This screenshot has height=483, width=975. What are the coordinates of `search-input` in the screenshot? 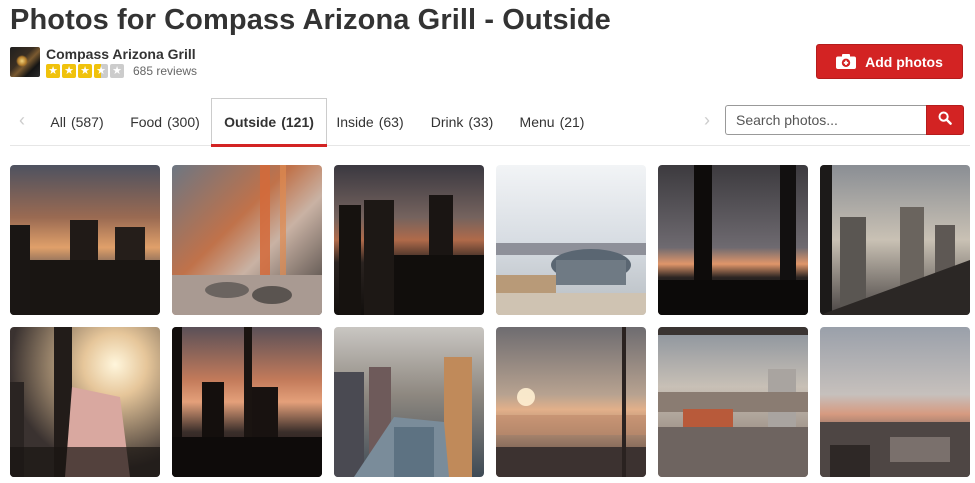 It's located at (826, 120).